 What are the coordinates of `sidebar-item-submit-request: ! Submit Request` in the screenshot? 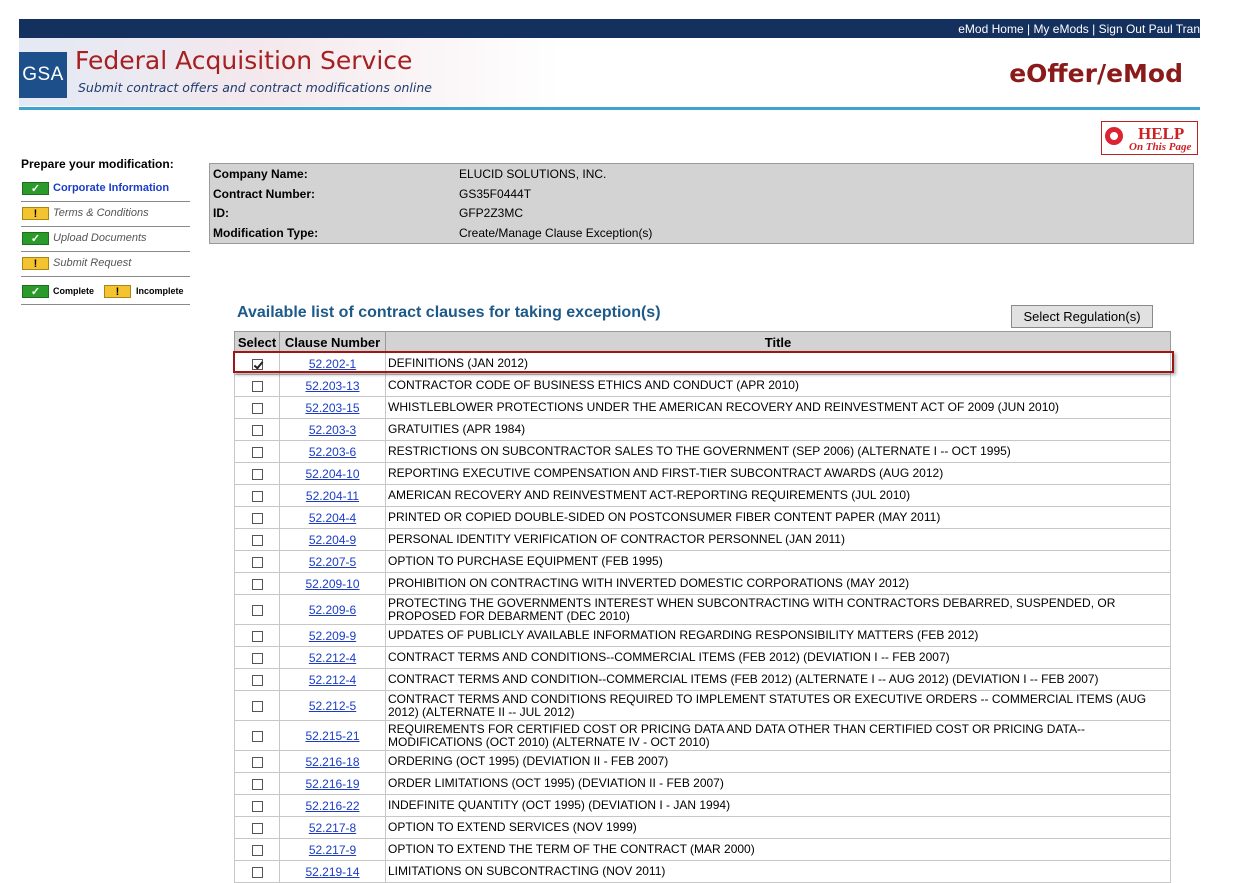 It's located at (105, 265).